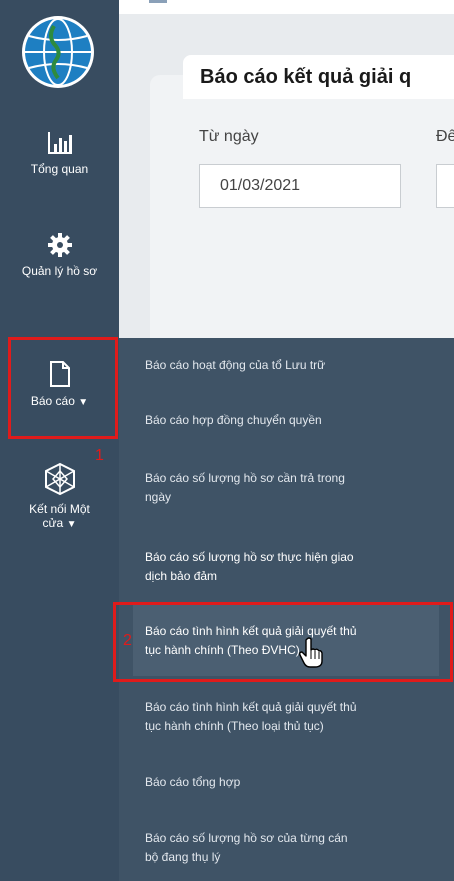  What do you see at coordinates (99, 455) in the screenshot?
I see `step-number-1: 1` at bounding box center [99, 455].